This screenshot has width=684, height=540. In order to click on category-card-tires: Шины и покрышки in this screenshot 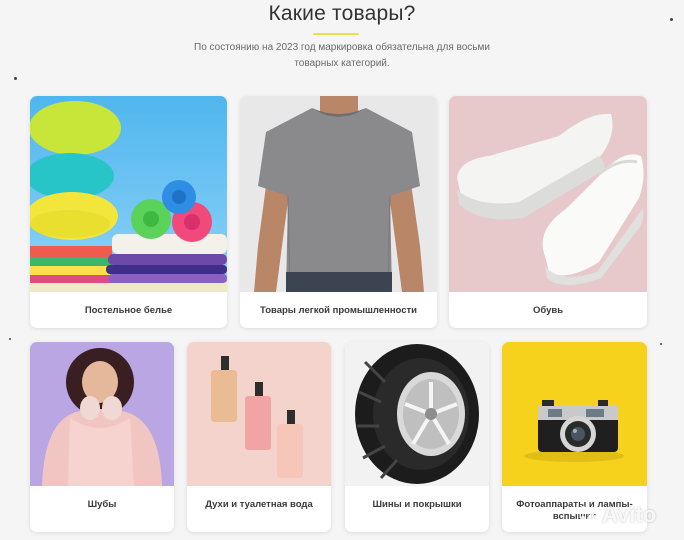, I will do `click(417, 437)`.